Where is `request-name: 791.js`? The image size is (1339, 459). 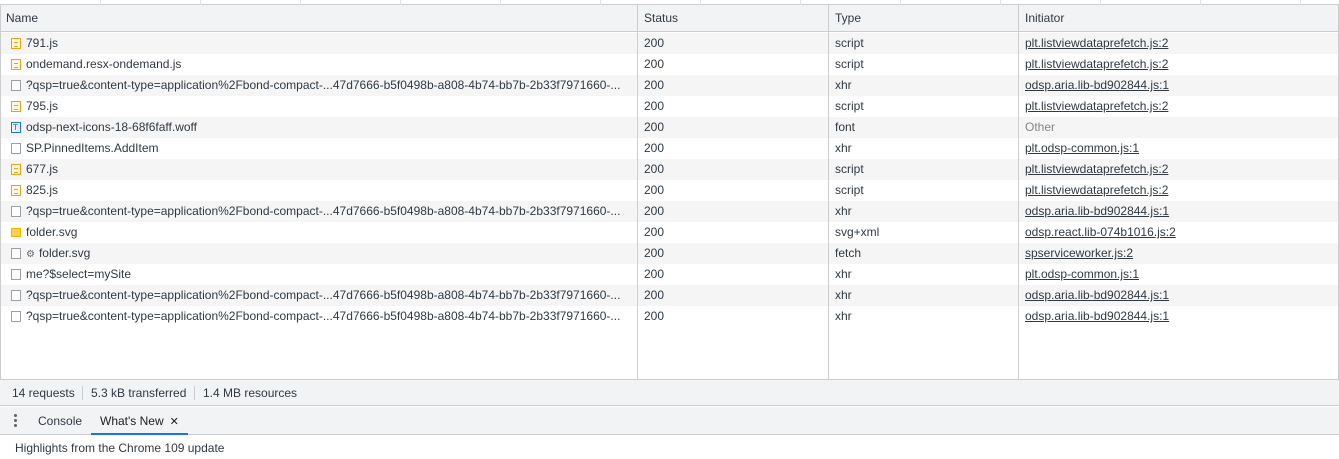 request-name: 791.js is located at coordinates (42, 43).